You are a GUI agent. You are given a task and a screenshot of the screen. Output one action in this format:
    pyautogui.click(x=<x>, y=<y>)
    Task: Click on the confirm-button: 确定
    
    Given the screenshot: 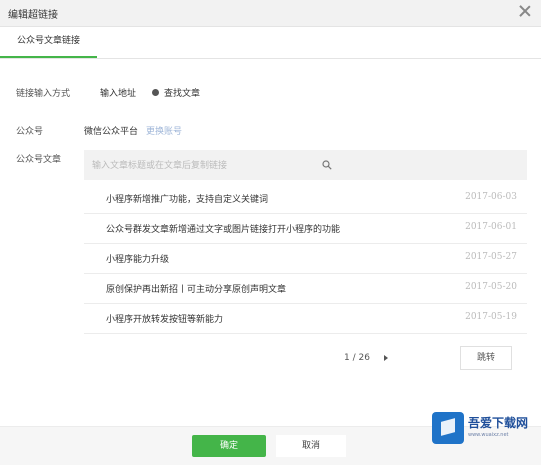 What is the action you would take?
    pyautogui.click(x=229, y=446)
    